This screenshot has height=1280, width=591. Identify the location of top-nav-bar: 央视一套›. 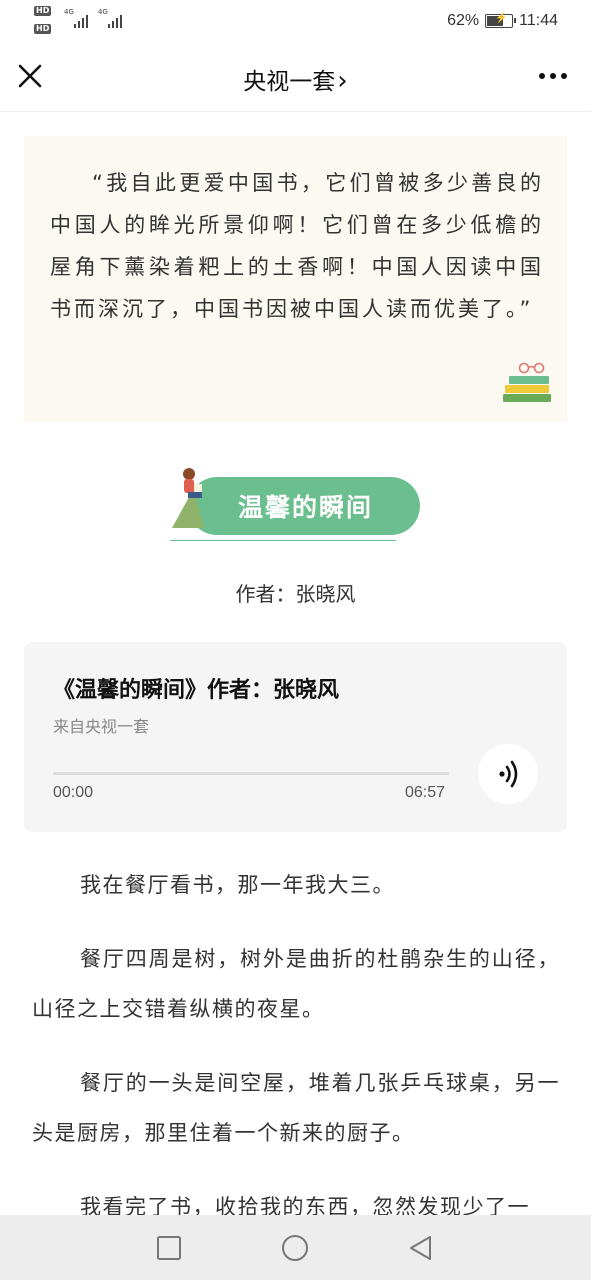
(295, 77).